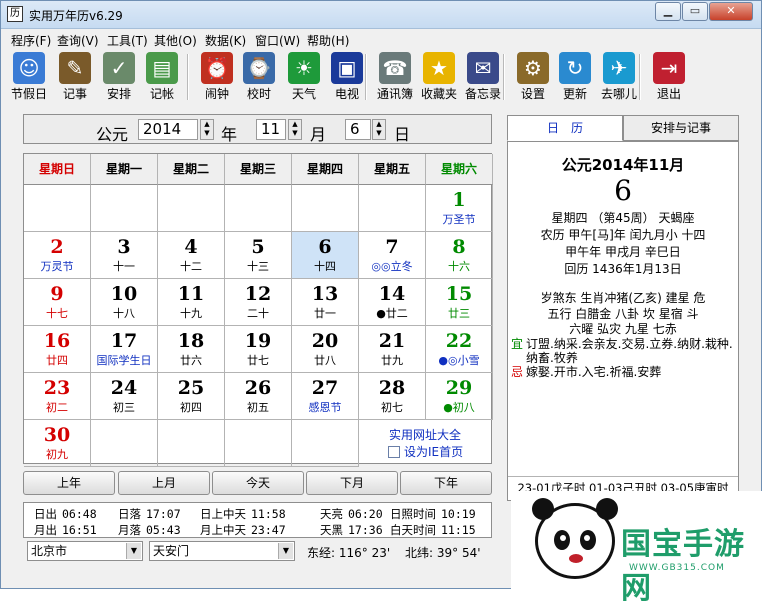  Describe the element at coordinates (325, 247) in the screenshot. I see `day-number: 6` at that location.